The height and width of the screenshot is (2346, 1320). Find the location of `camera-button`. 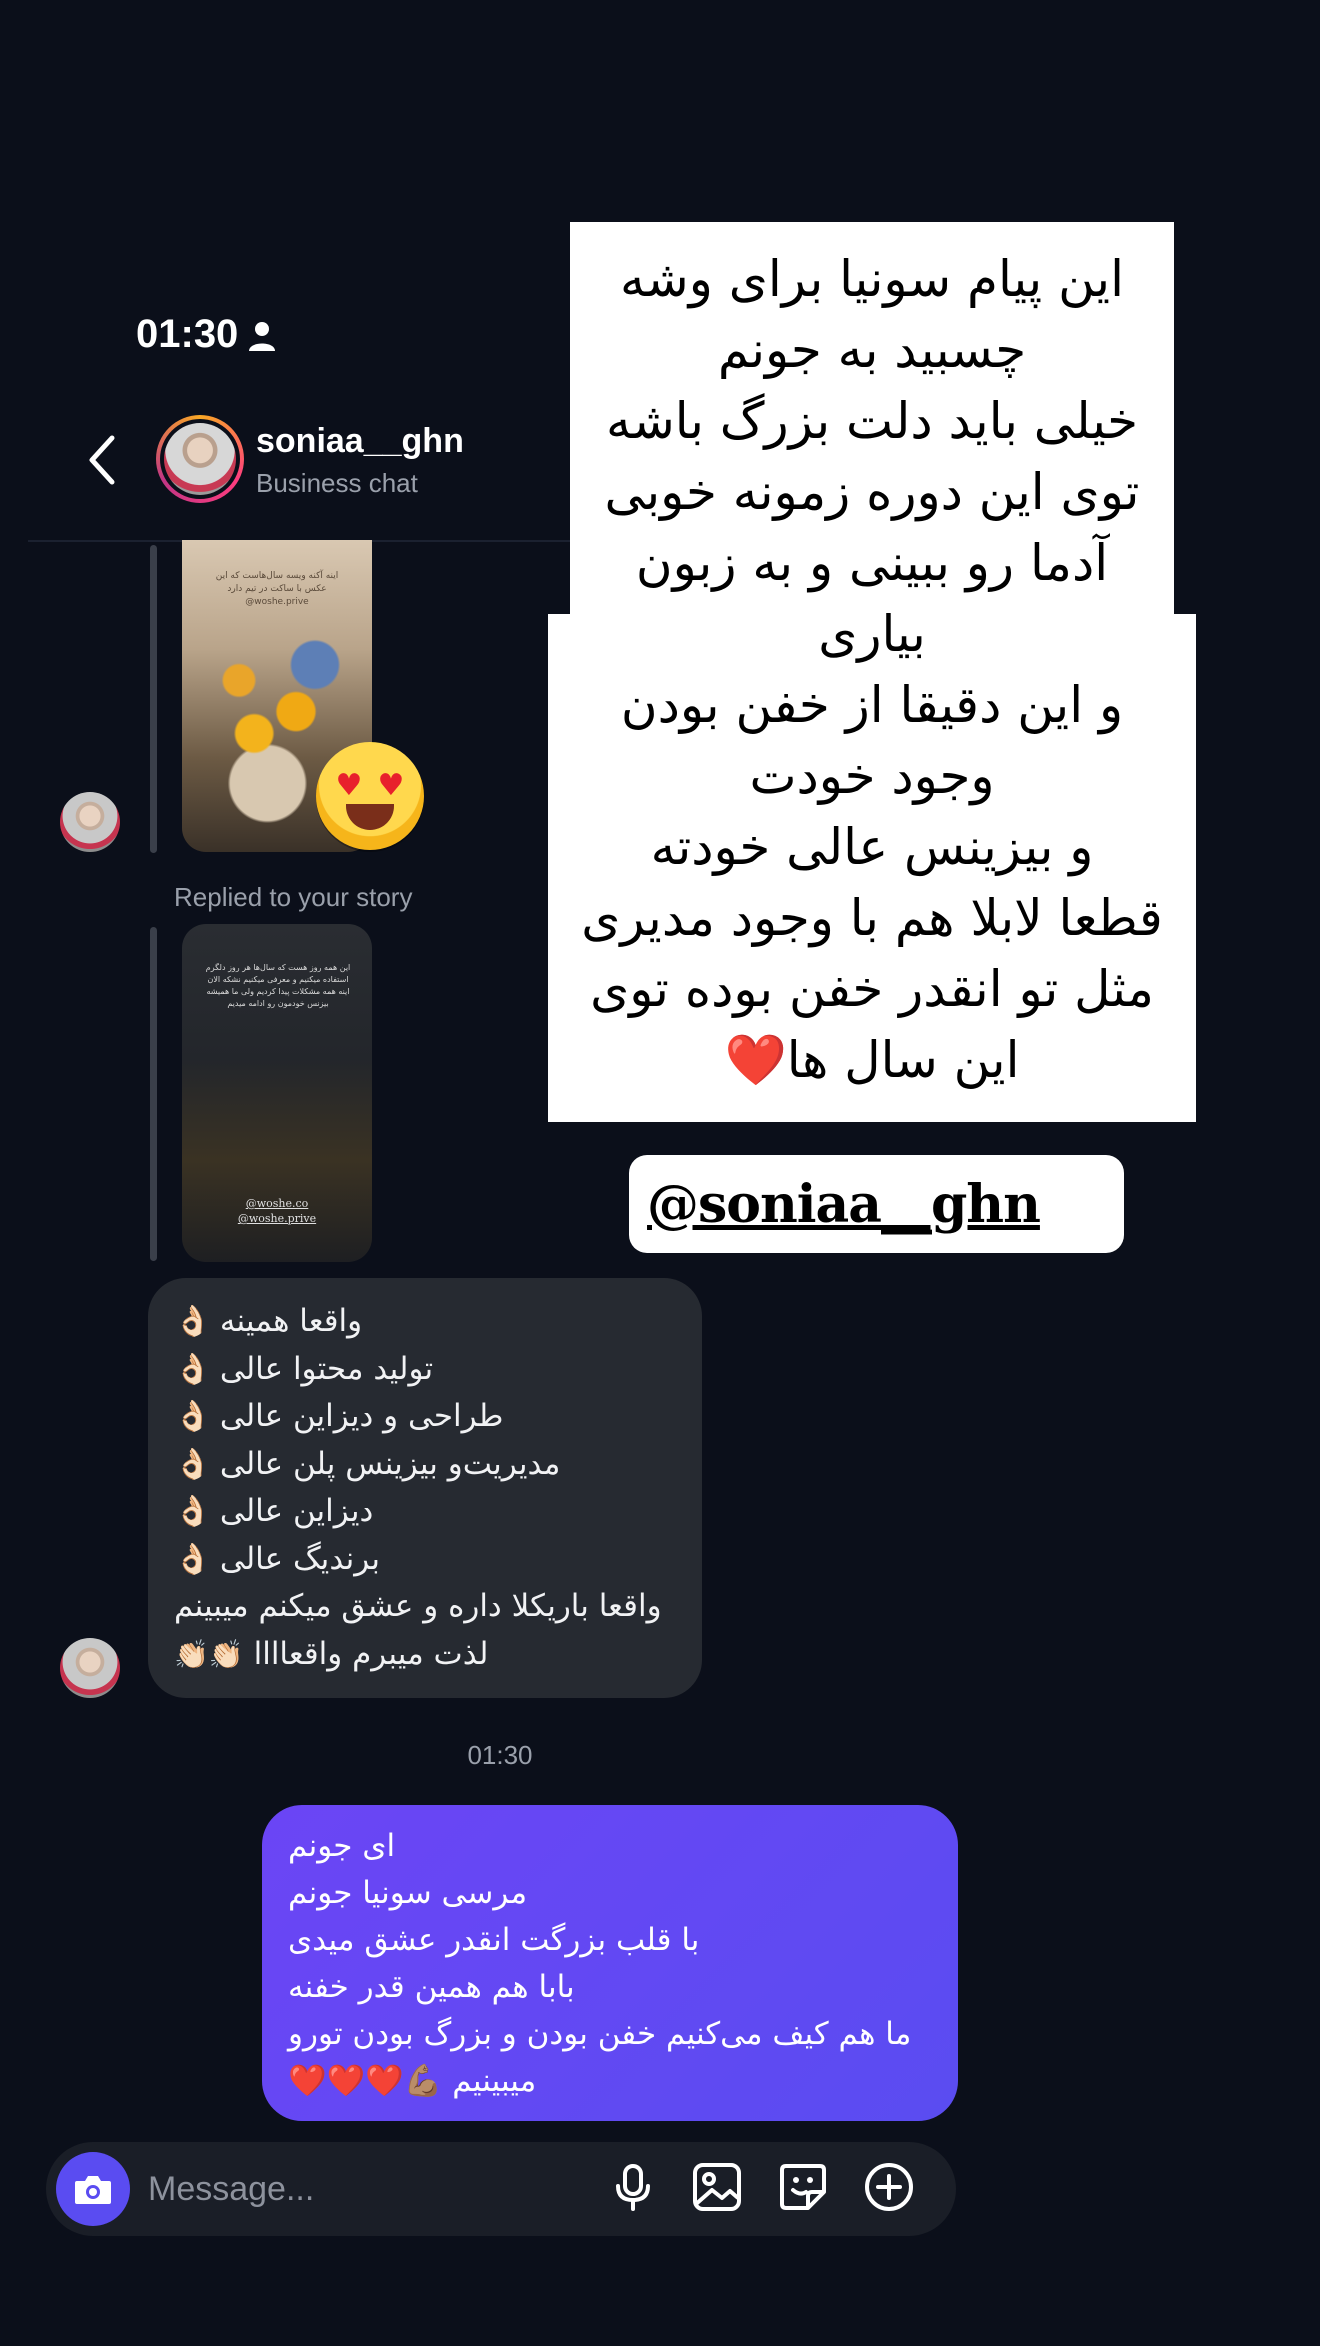

camera-button is located at coordinates (93, 2189).